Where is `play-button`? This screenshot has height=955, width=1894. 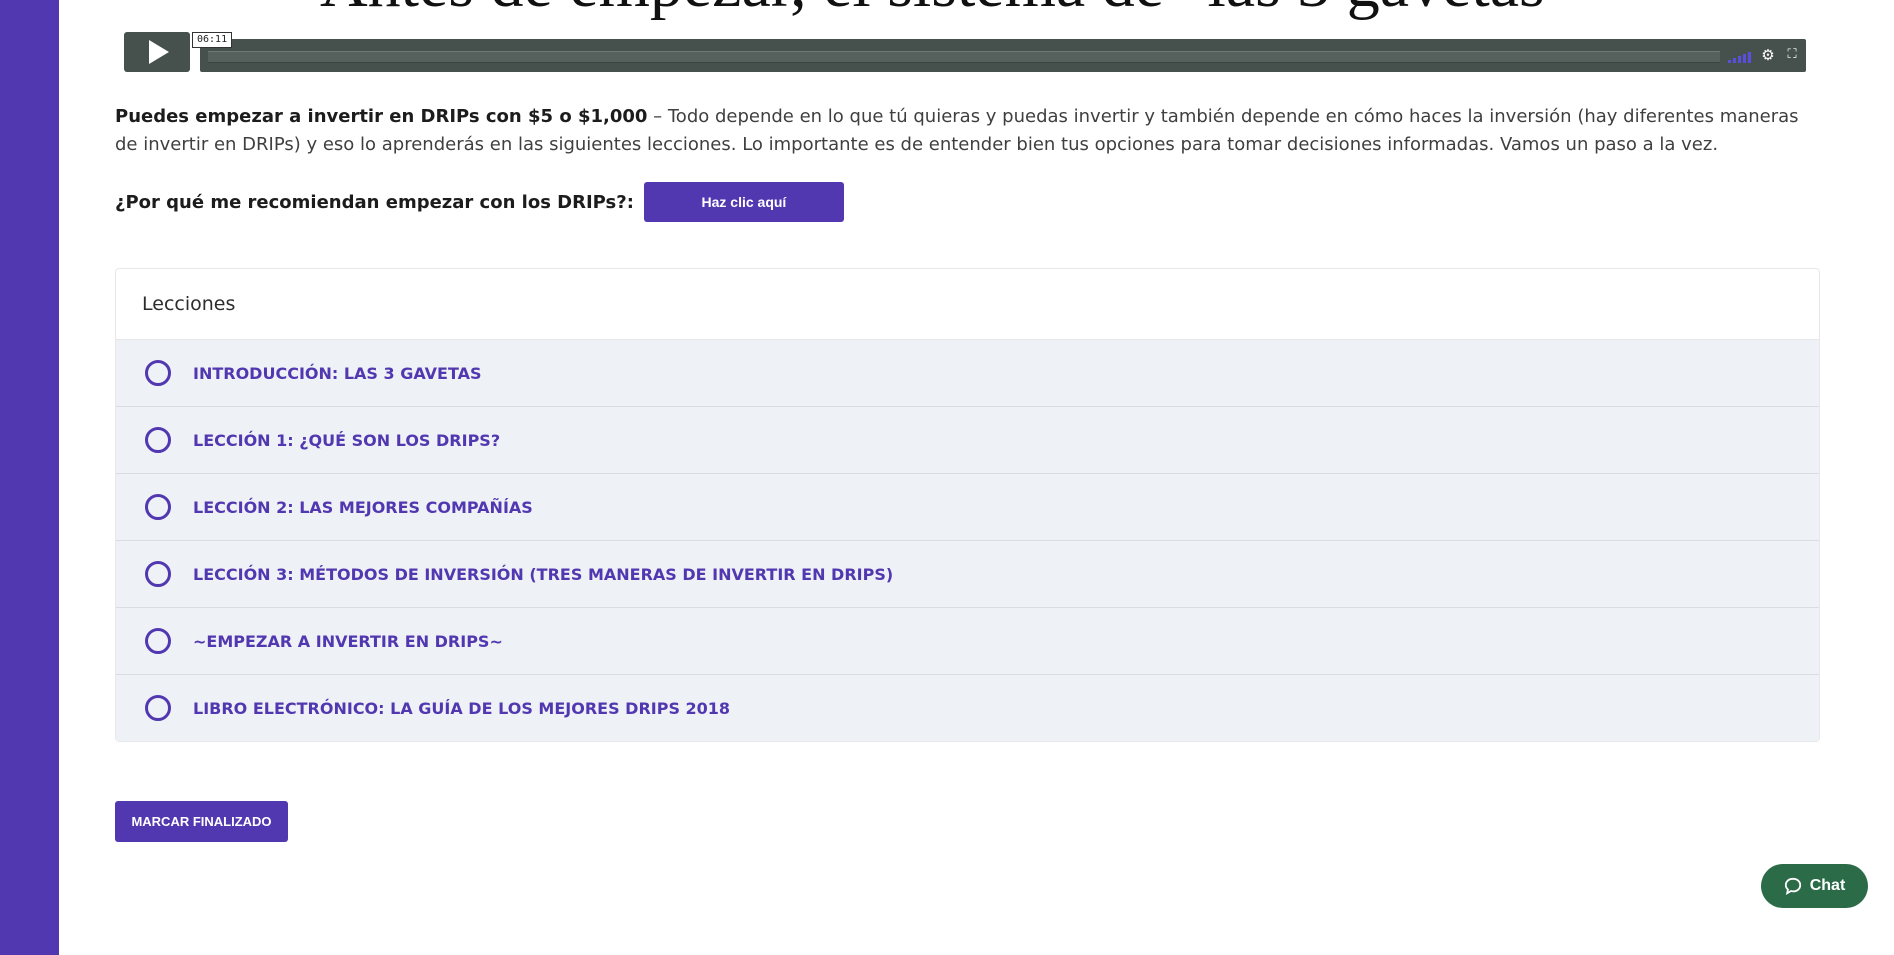
play-button is located at coordinates (157, 52).